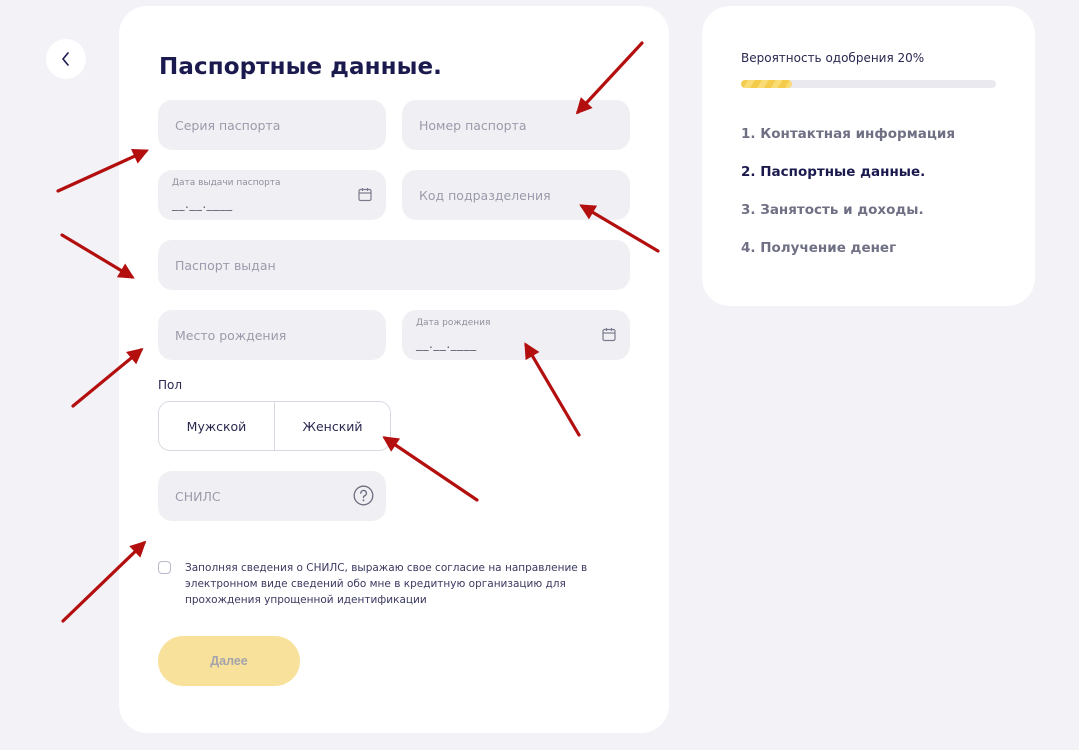 This screenshot has height=750, width=1079. I want to click on issue-date-label: Дата выдачи паспорта, so click(226, 183).